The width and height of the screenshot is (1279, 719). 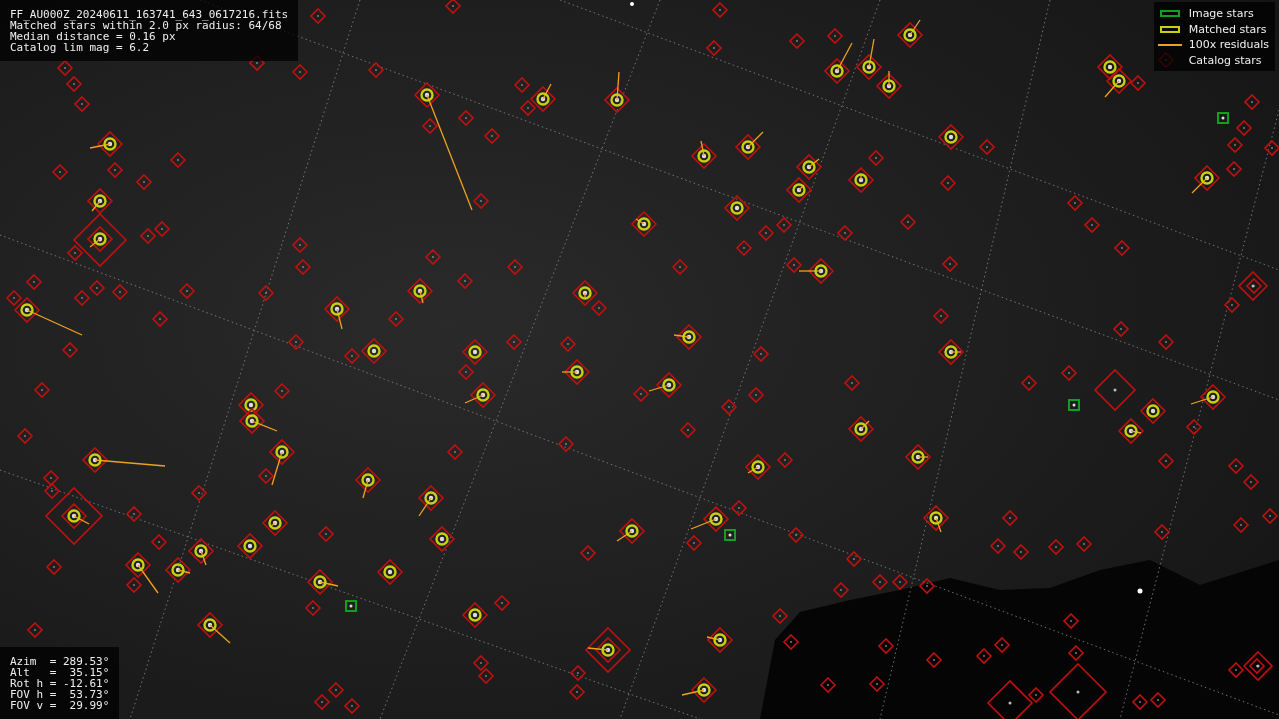 What do you see at coordinates (1169, 45) in the screenshot?
I see `line-icon` at bounding box center [1169, 45].